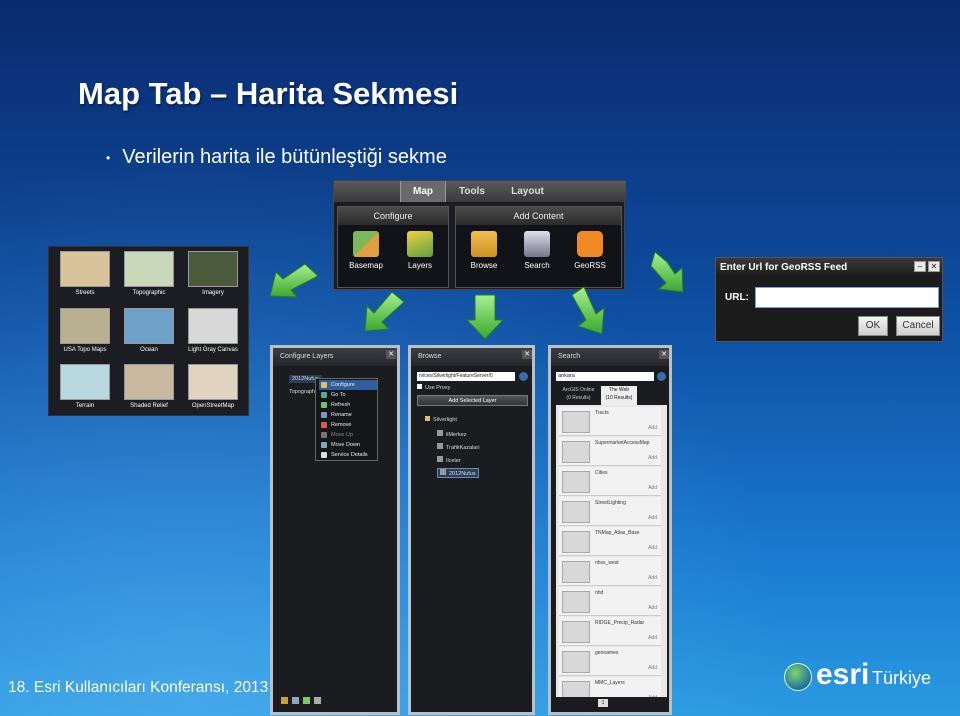 The image size is (960, 716). I want to click on search-result: StreetLighting Add, so click(610, 511).